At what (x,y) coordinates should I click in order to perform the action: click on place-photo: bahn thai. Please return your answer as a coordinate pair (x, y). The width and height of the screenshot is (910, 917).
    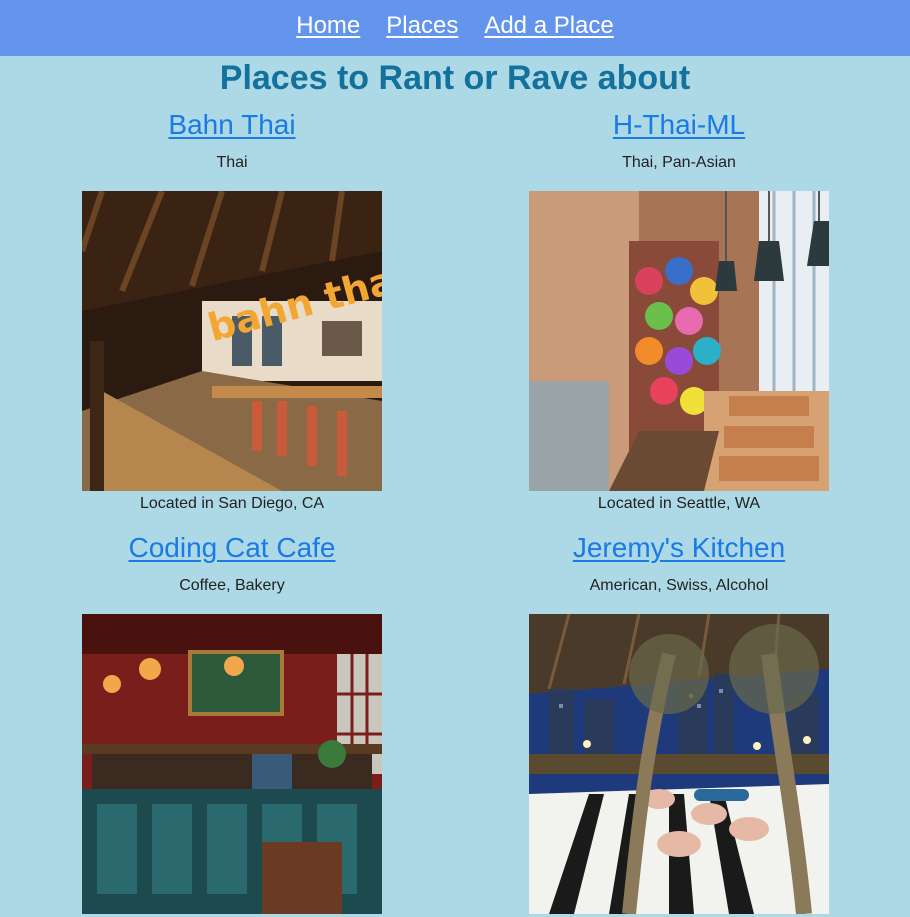
    Looking at the image, I should click on (232, 341).